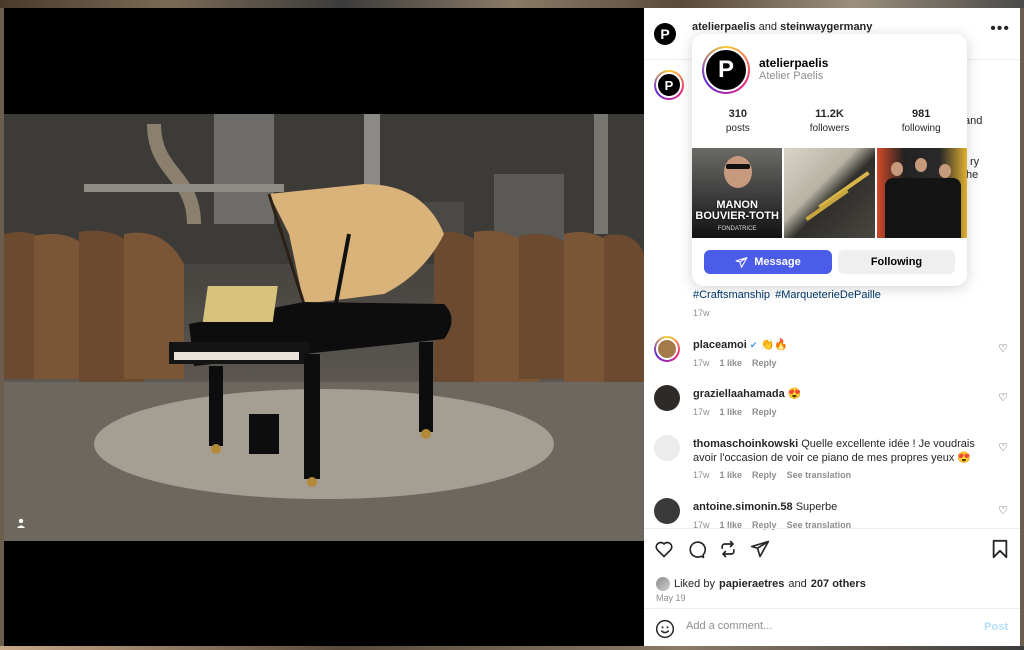 The image size is (1024, 650). Describe the element at coordinates (664, 549) in the screenshot. I see `heart-icon` at that location.